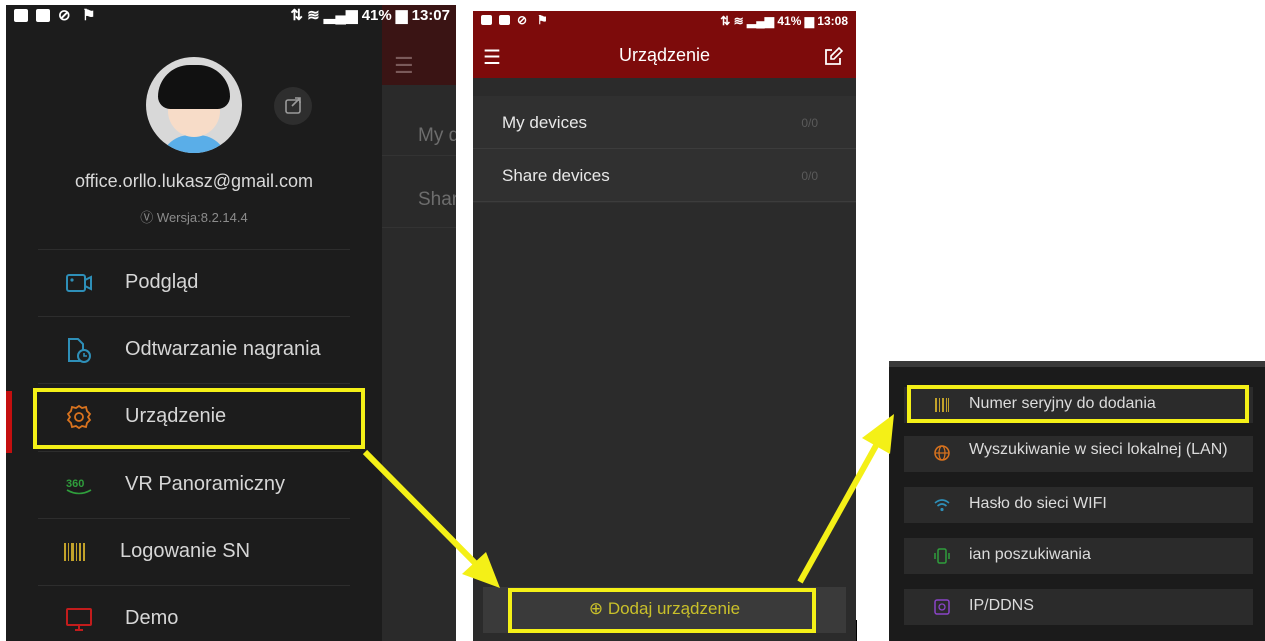  Describe the element at coordinates (421, 509) in the screenshot. I see `arrow-to-add-device` at that location.